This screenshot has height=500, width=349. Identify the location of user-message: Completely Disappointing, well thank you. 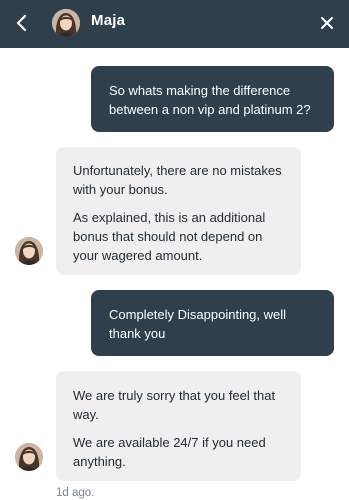
(212, 323).